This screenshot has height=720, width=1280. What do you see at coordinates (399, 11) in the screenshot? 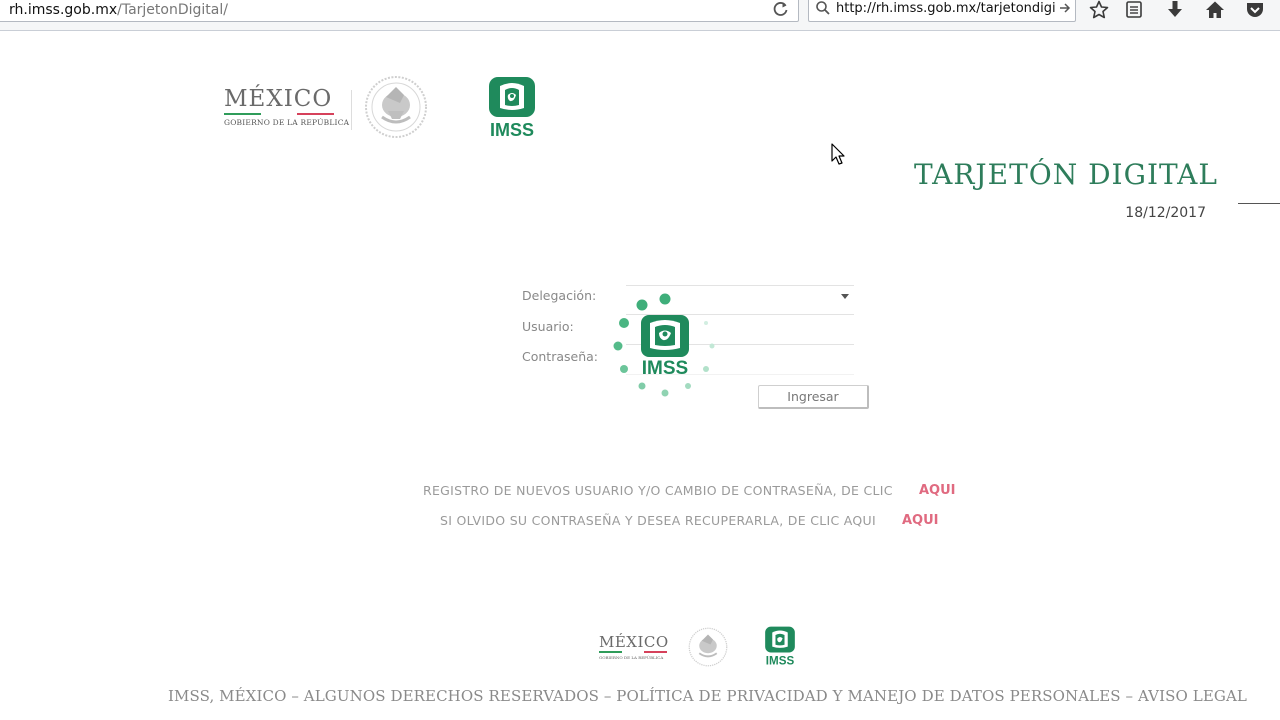
I see `address-bar: rh.imss.gob.mx/TarjetonDigital/` at bounding box center [399, 11].